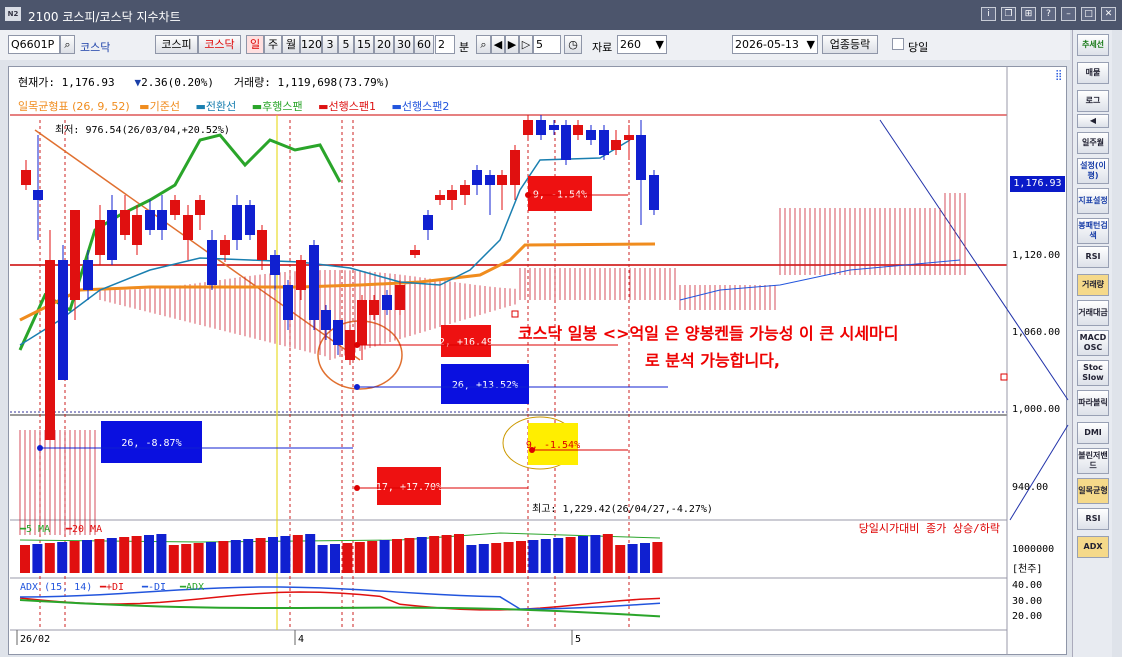 The image size is (1122, 657). Describe the element at coordinates (384, 44) in the screenshot. I see `period-20-button: 20` at that location.